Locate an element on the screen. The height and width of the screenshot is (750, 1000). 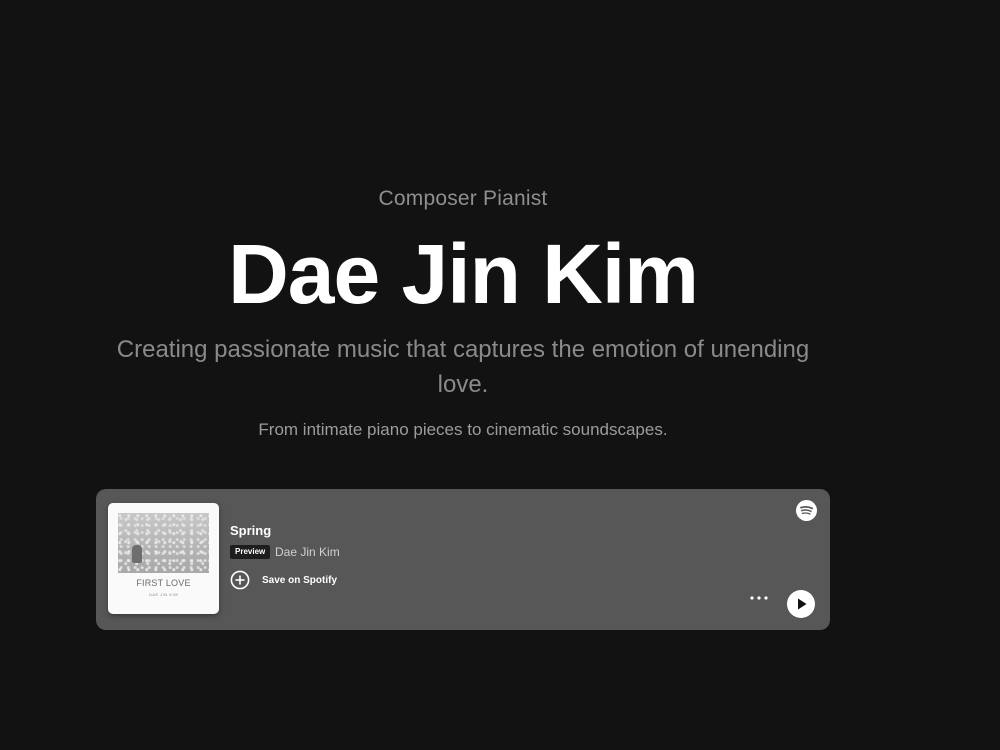
hero-kicker: Composer Pianist is located at coordinates (463, 198).